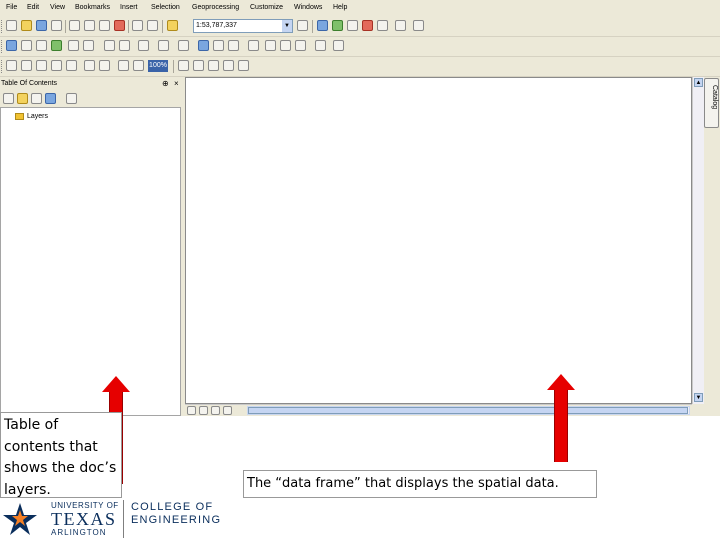  What do you see at coordinates (203, 410) in the screenshot?
I see `layout-view-icon` at bounding box center [203, 410].